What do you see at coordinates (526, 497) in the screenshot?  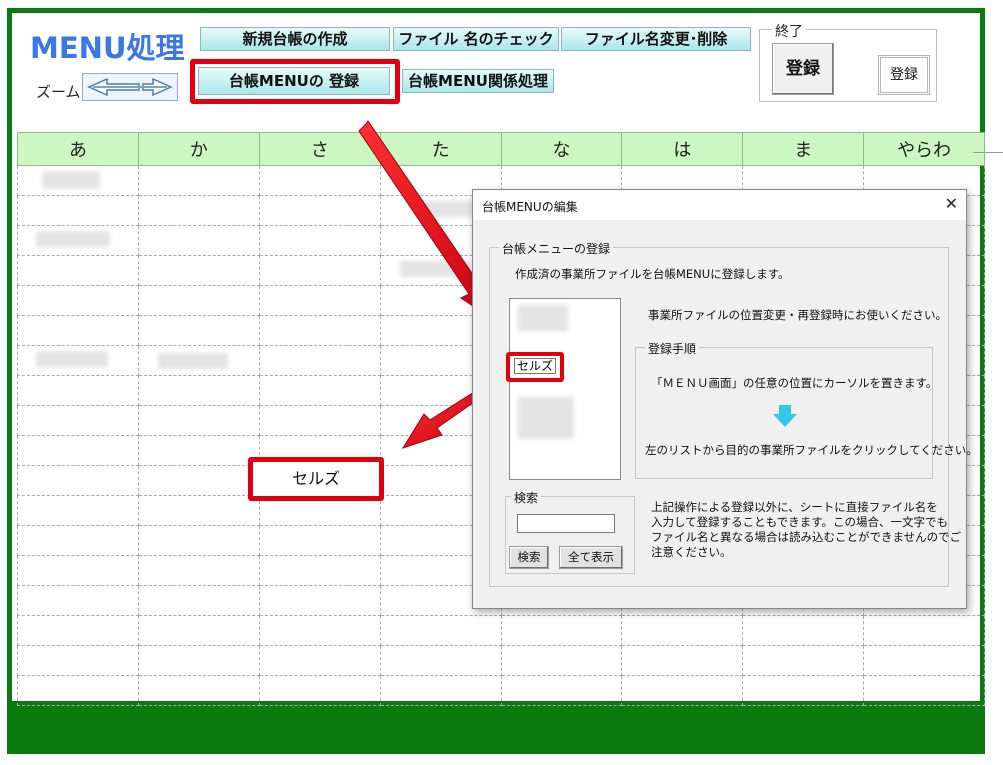 I see `search-legend: 検索` at bounding box center [526, 497].